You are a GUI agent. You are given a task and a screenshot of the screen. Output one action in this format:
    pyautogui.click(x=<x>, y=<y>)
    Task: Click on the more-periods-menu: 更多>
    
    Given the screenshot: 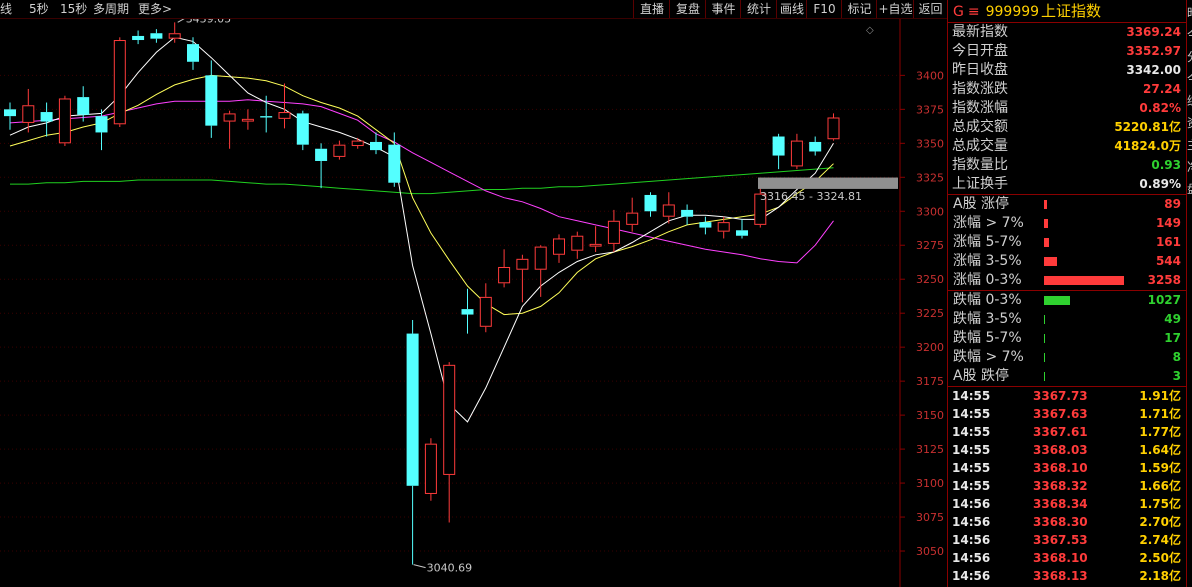 What is the action you would take?
    pyautogui.click(x=155, y=9)
    